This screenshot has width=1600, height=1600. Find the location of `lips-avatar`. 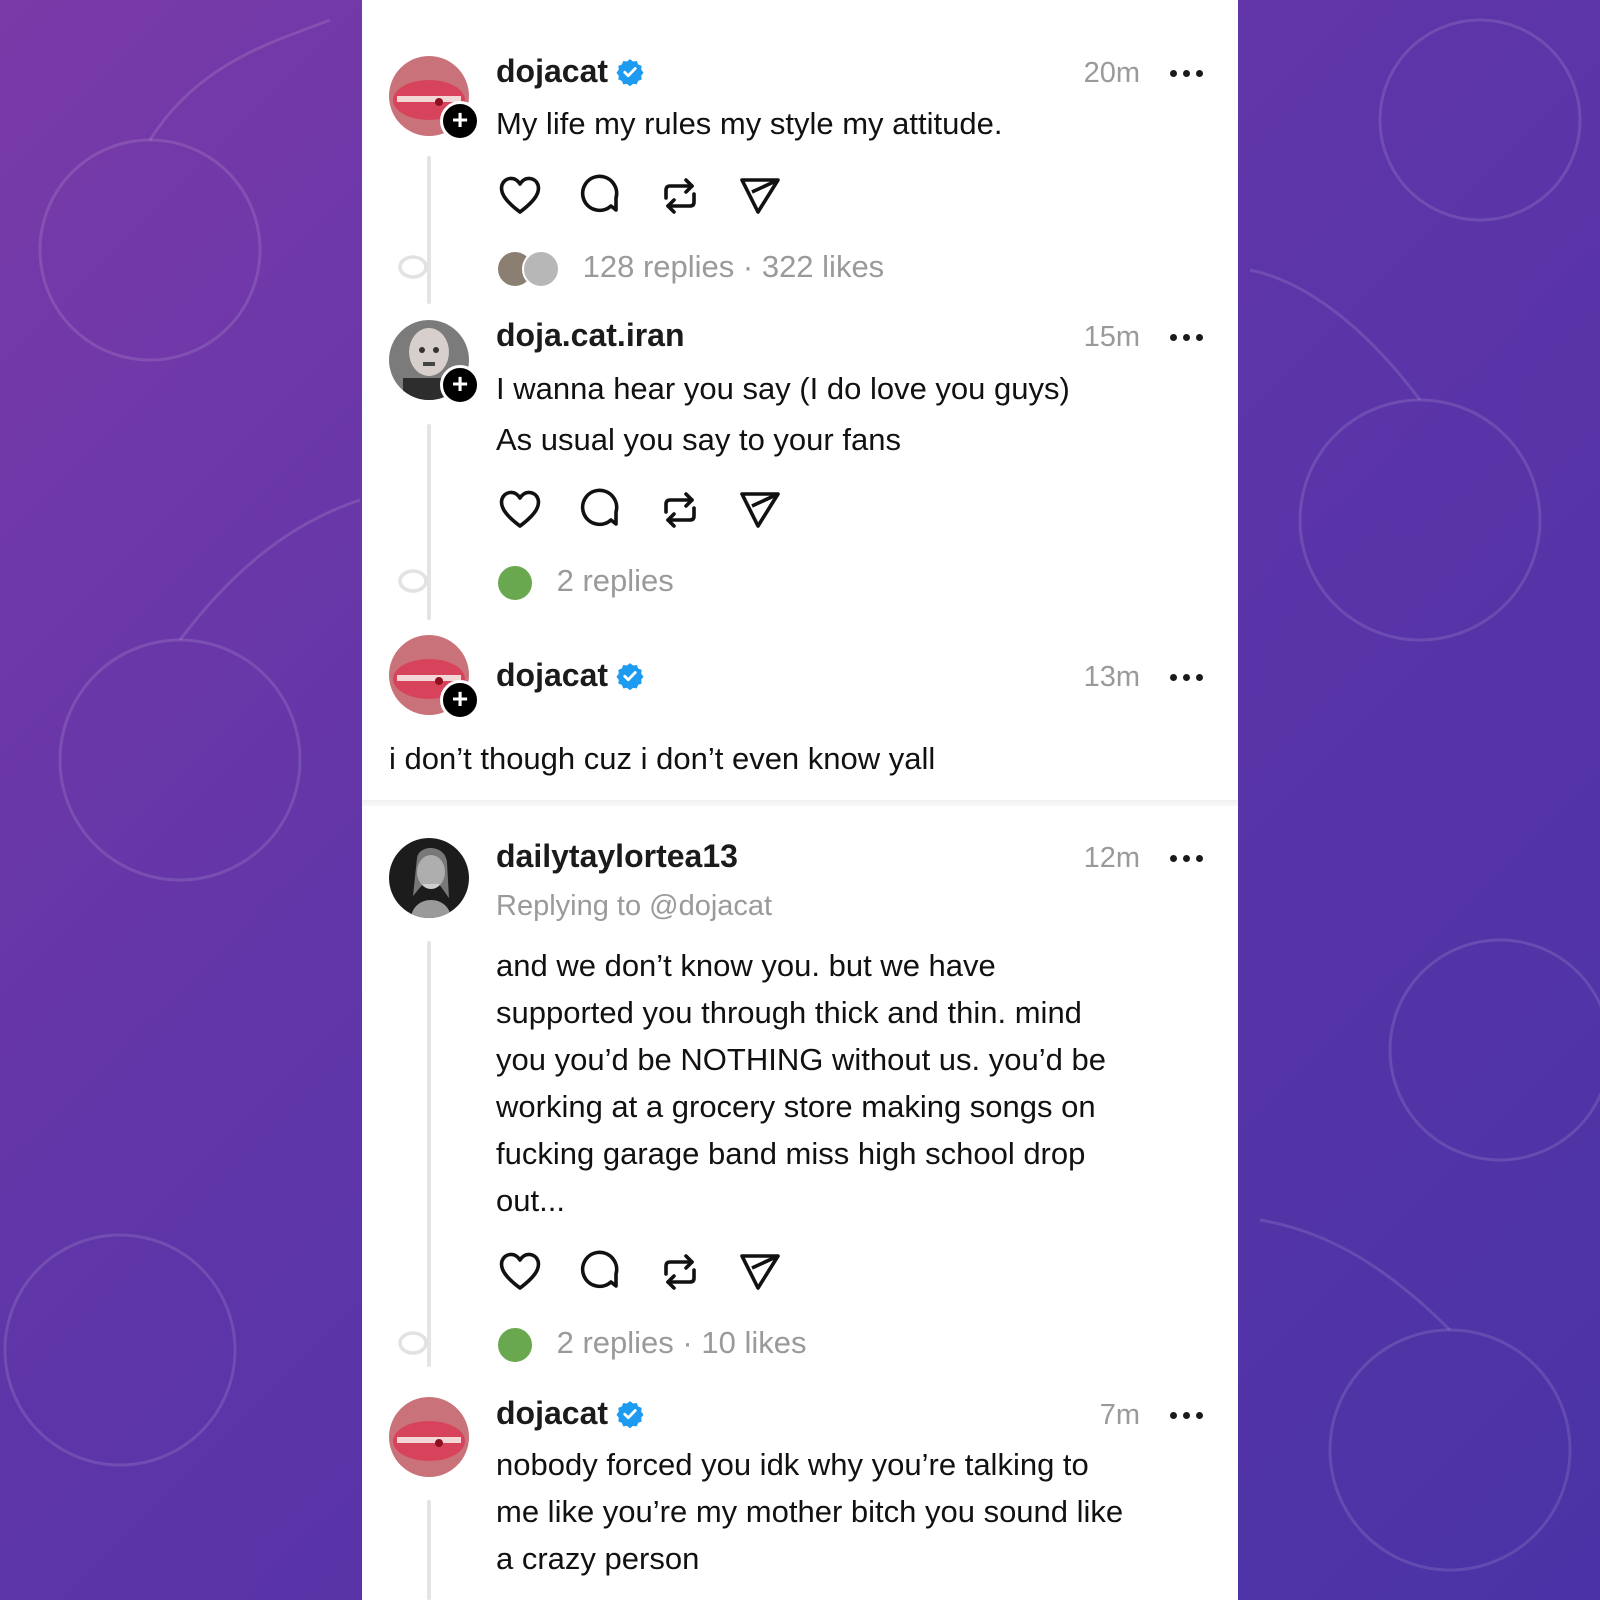

lips-avatar is located at coordinates (429, 1437).